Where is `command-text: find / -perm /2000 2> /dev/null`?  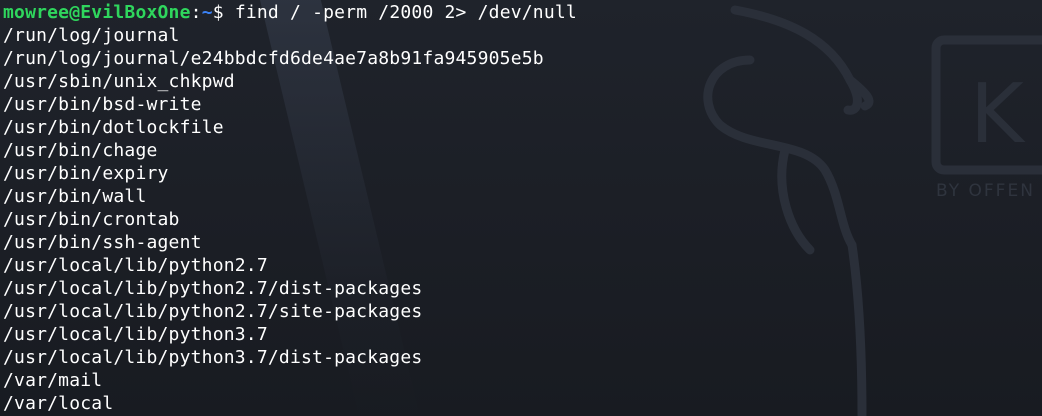
command-text: find / -perm /2000 2> /dev/null is located at coordinates (405, 12).